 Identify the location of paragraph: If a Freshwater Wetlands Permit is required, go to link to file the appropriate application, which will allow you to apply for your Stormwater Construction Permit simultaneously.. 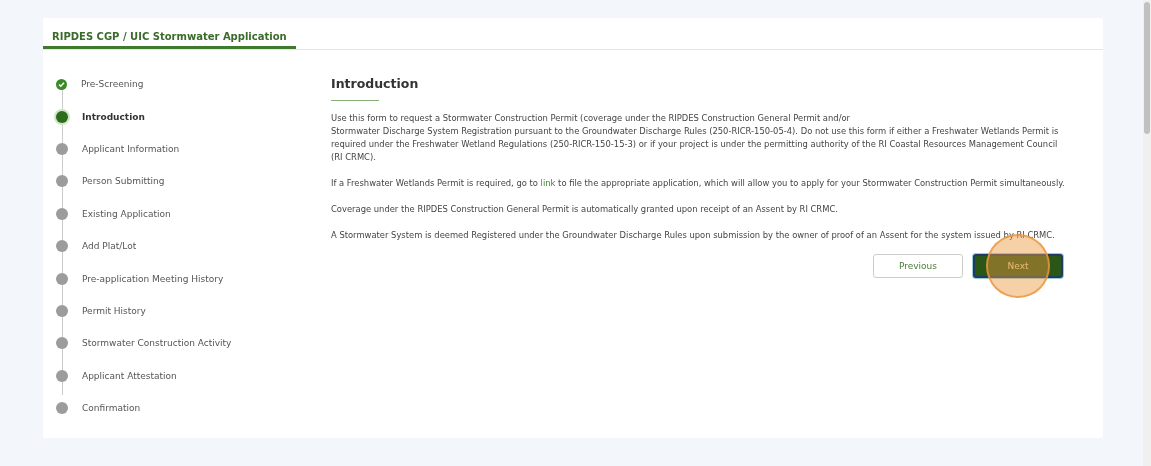
(698, 183).